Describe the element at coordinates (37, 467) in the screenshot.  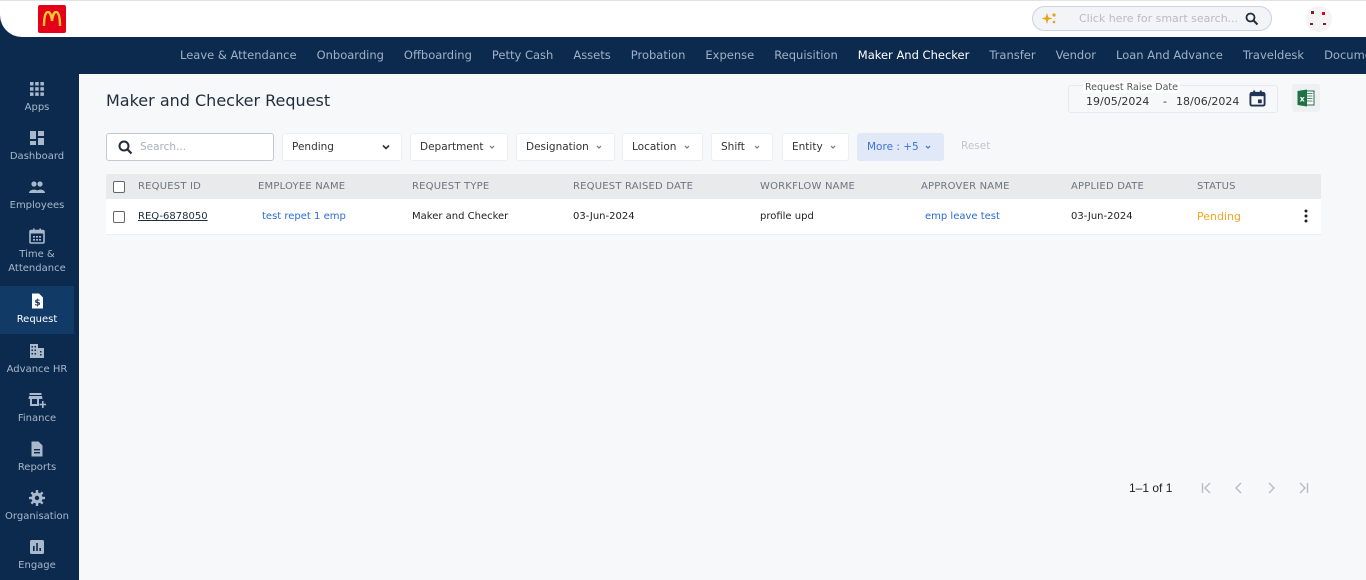
I see `sidebar-item-label: Reports` at that location.